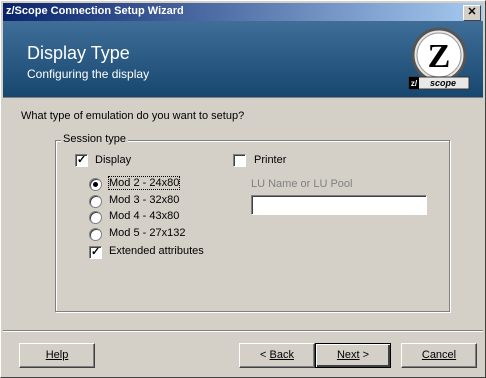 This screenshot has height=378, width=486. What do you see at coordinates (239, 160) in the screenshot?
I see `printer-checkbox` at bounding box center [239, 160].